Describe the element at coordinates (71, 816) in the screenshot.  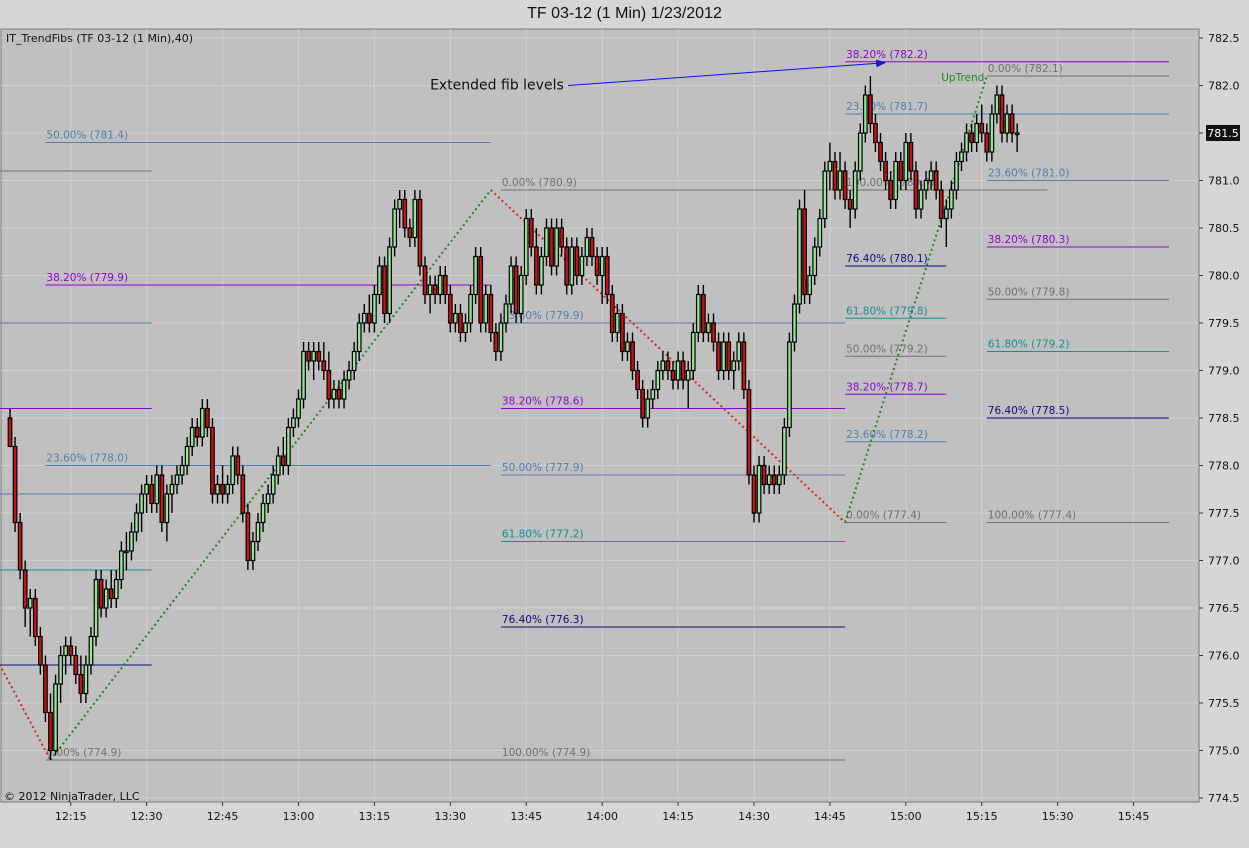
I see `x-tick-label: 12:15` at that location.